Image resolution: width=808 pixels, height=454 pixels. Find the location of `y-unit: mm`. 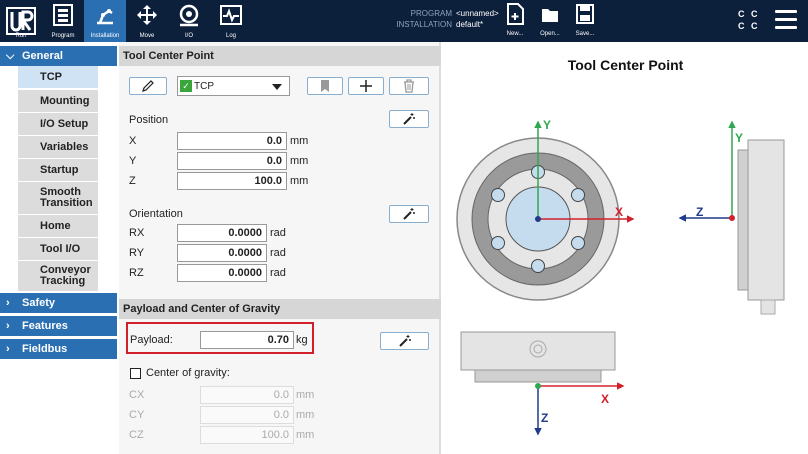

y-unit: mm is located at coordinates (299, 161).